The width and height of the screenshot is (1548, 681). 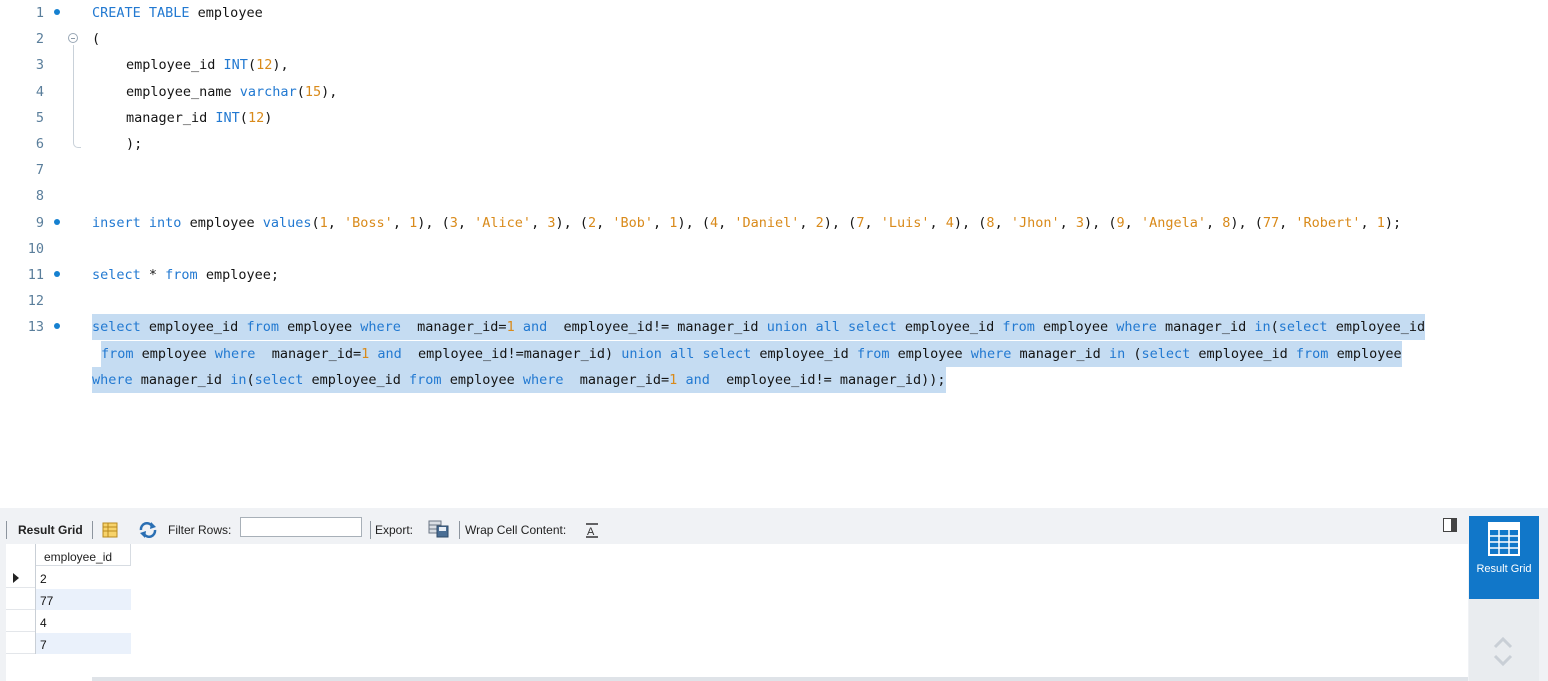 I want to click on sql-keyword: where, so click(x=991, y=353).